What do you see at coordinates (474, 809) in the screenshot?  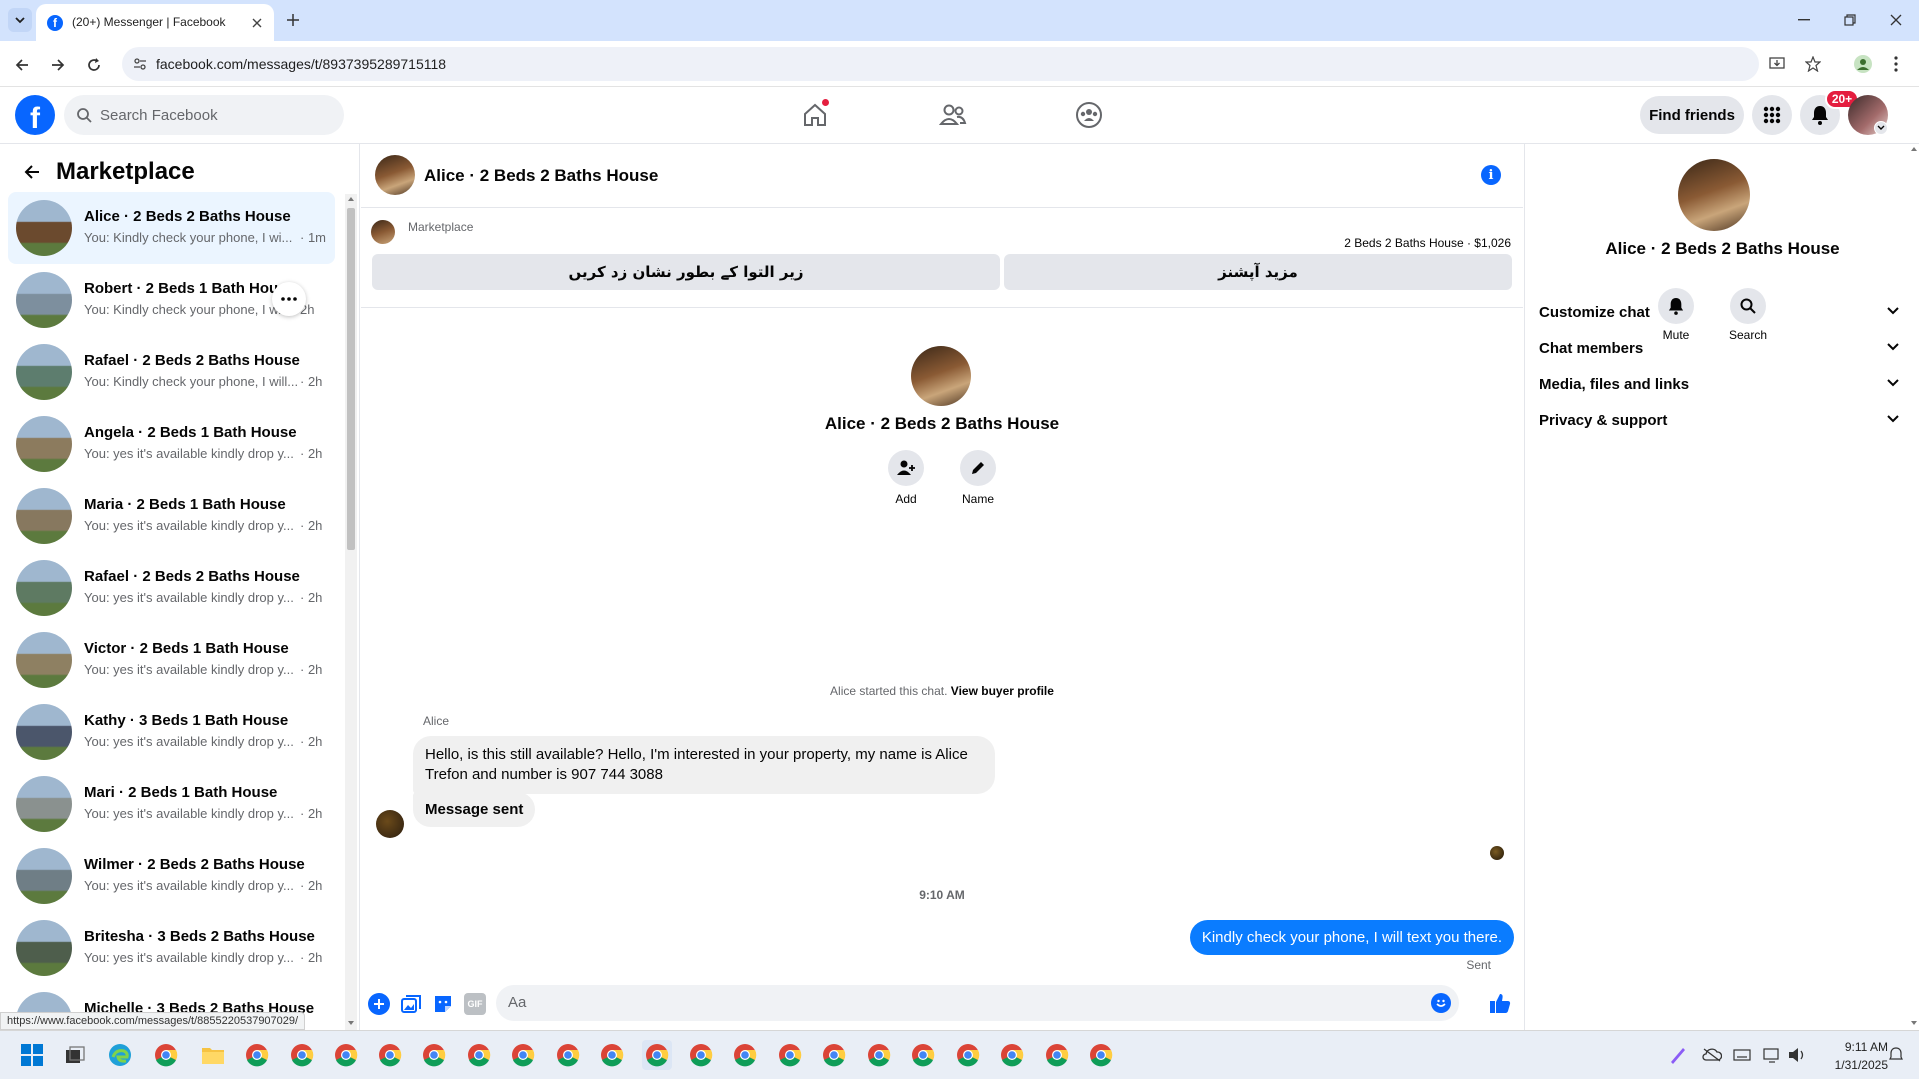 I see `message-sent-bubble: Message sent` at bounding box center [474, 809].